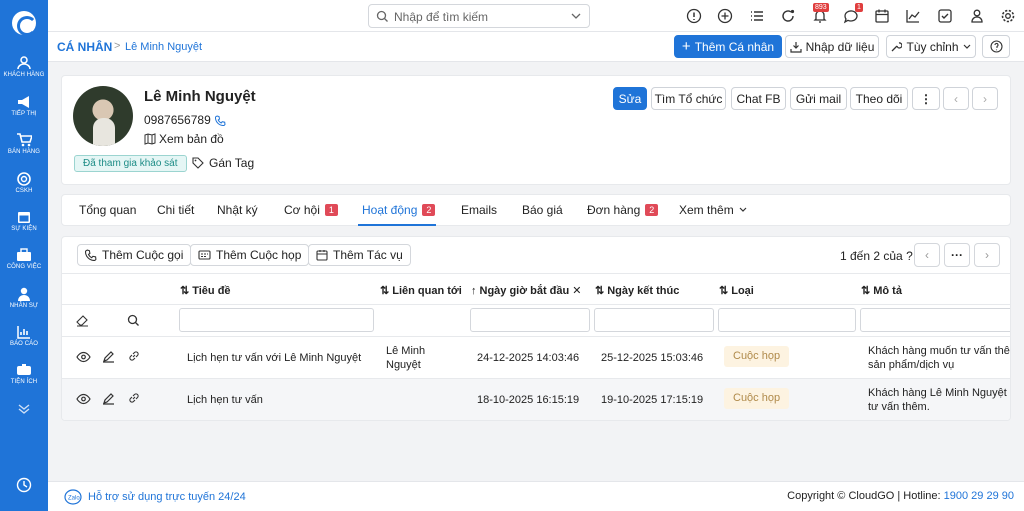 The image size is (1024, 511). Describe the element at coordinates (24, 183) in the screenshot. I see `sidebar-item-cskh: CSKH` at that location.